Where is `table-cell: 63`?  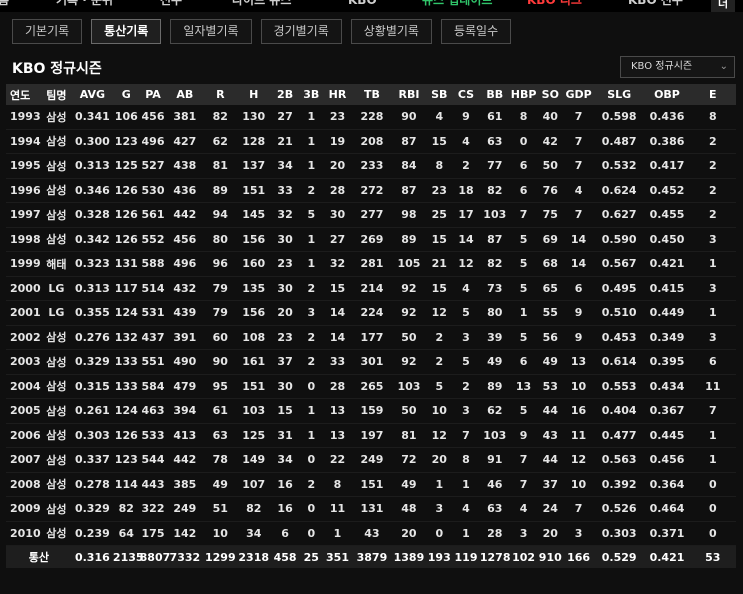
table-cell: 63 is located at coordinates (494, 141).